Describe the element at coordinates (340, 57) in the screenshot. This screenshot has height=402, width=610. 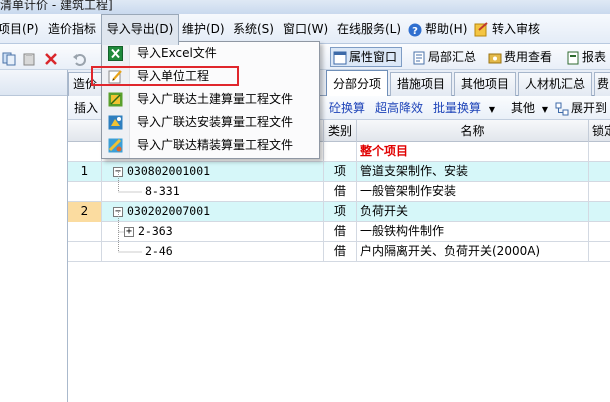
I see `attribute-window-icon` at that location.